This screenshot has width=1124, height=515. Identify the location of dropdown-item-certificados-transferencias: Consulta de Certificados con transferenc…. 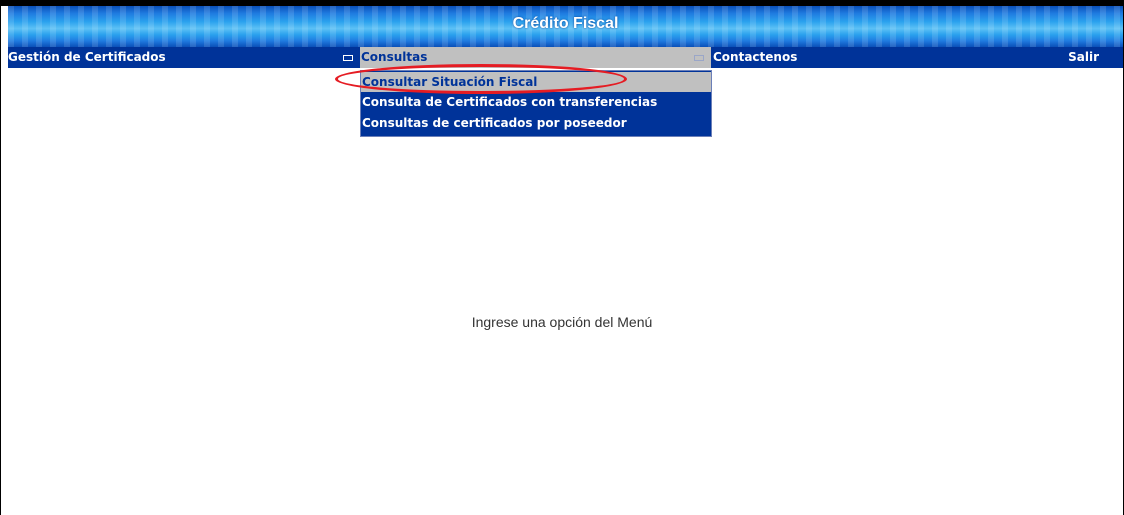
(536, 102).